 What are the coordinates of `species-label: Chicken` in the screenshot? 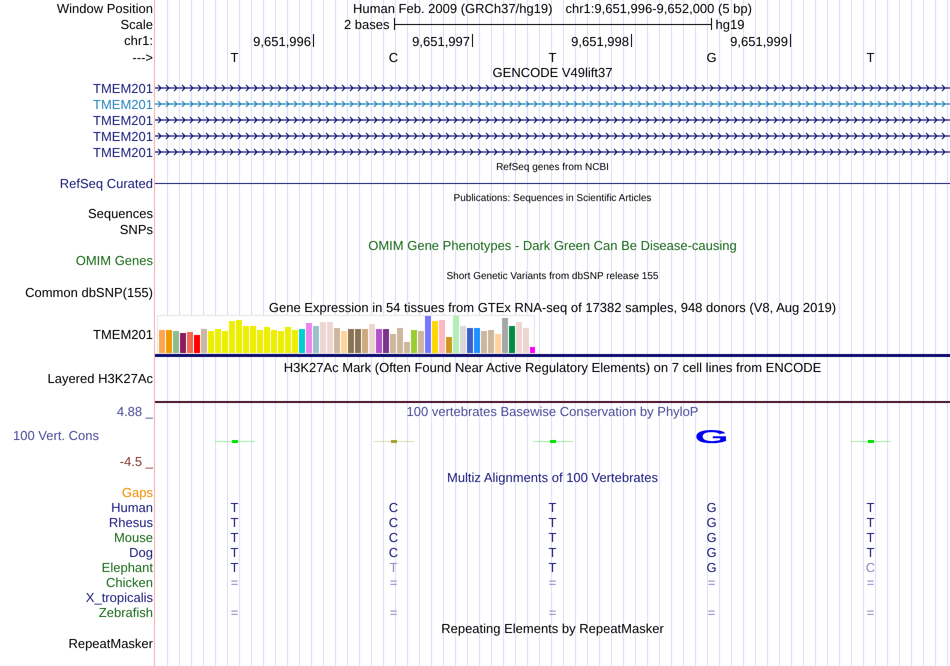 It's located at (129, 582).